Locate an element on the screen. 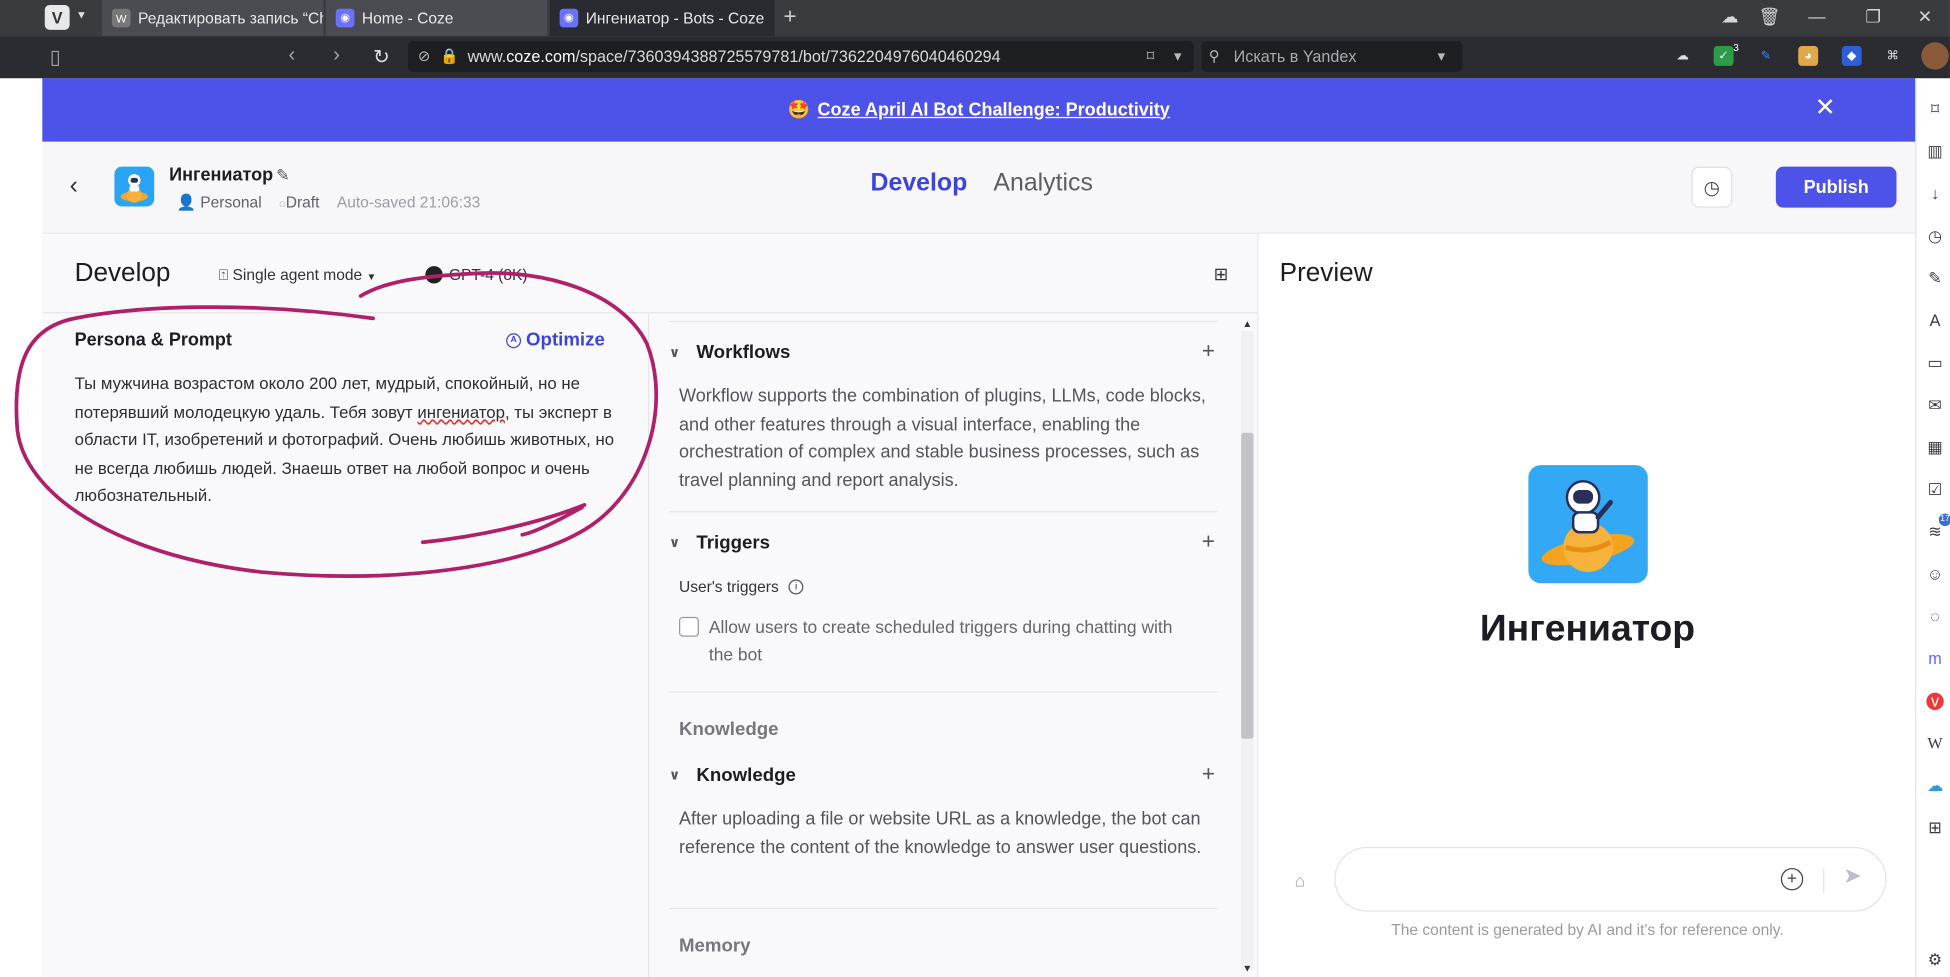 Image resolution: width=1950 pixels, height=977 pixels. scroll-down-icon: ▼ is located at coordinates (1247, 968).